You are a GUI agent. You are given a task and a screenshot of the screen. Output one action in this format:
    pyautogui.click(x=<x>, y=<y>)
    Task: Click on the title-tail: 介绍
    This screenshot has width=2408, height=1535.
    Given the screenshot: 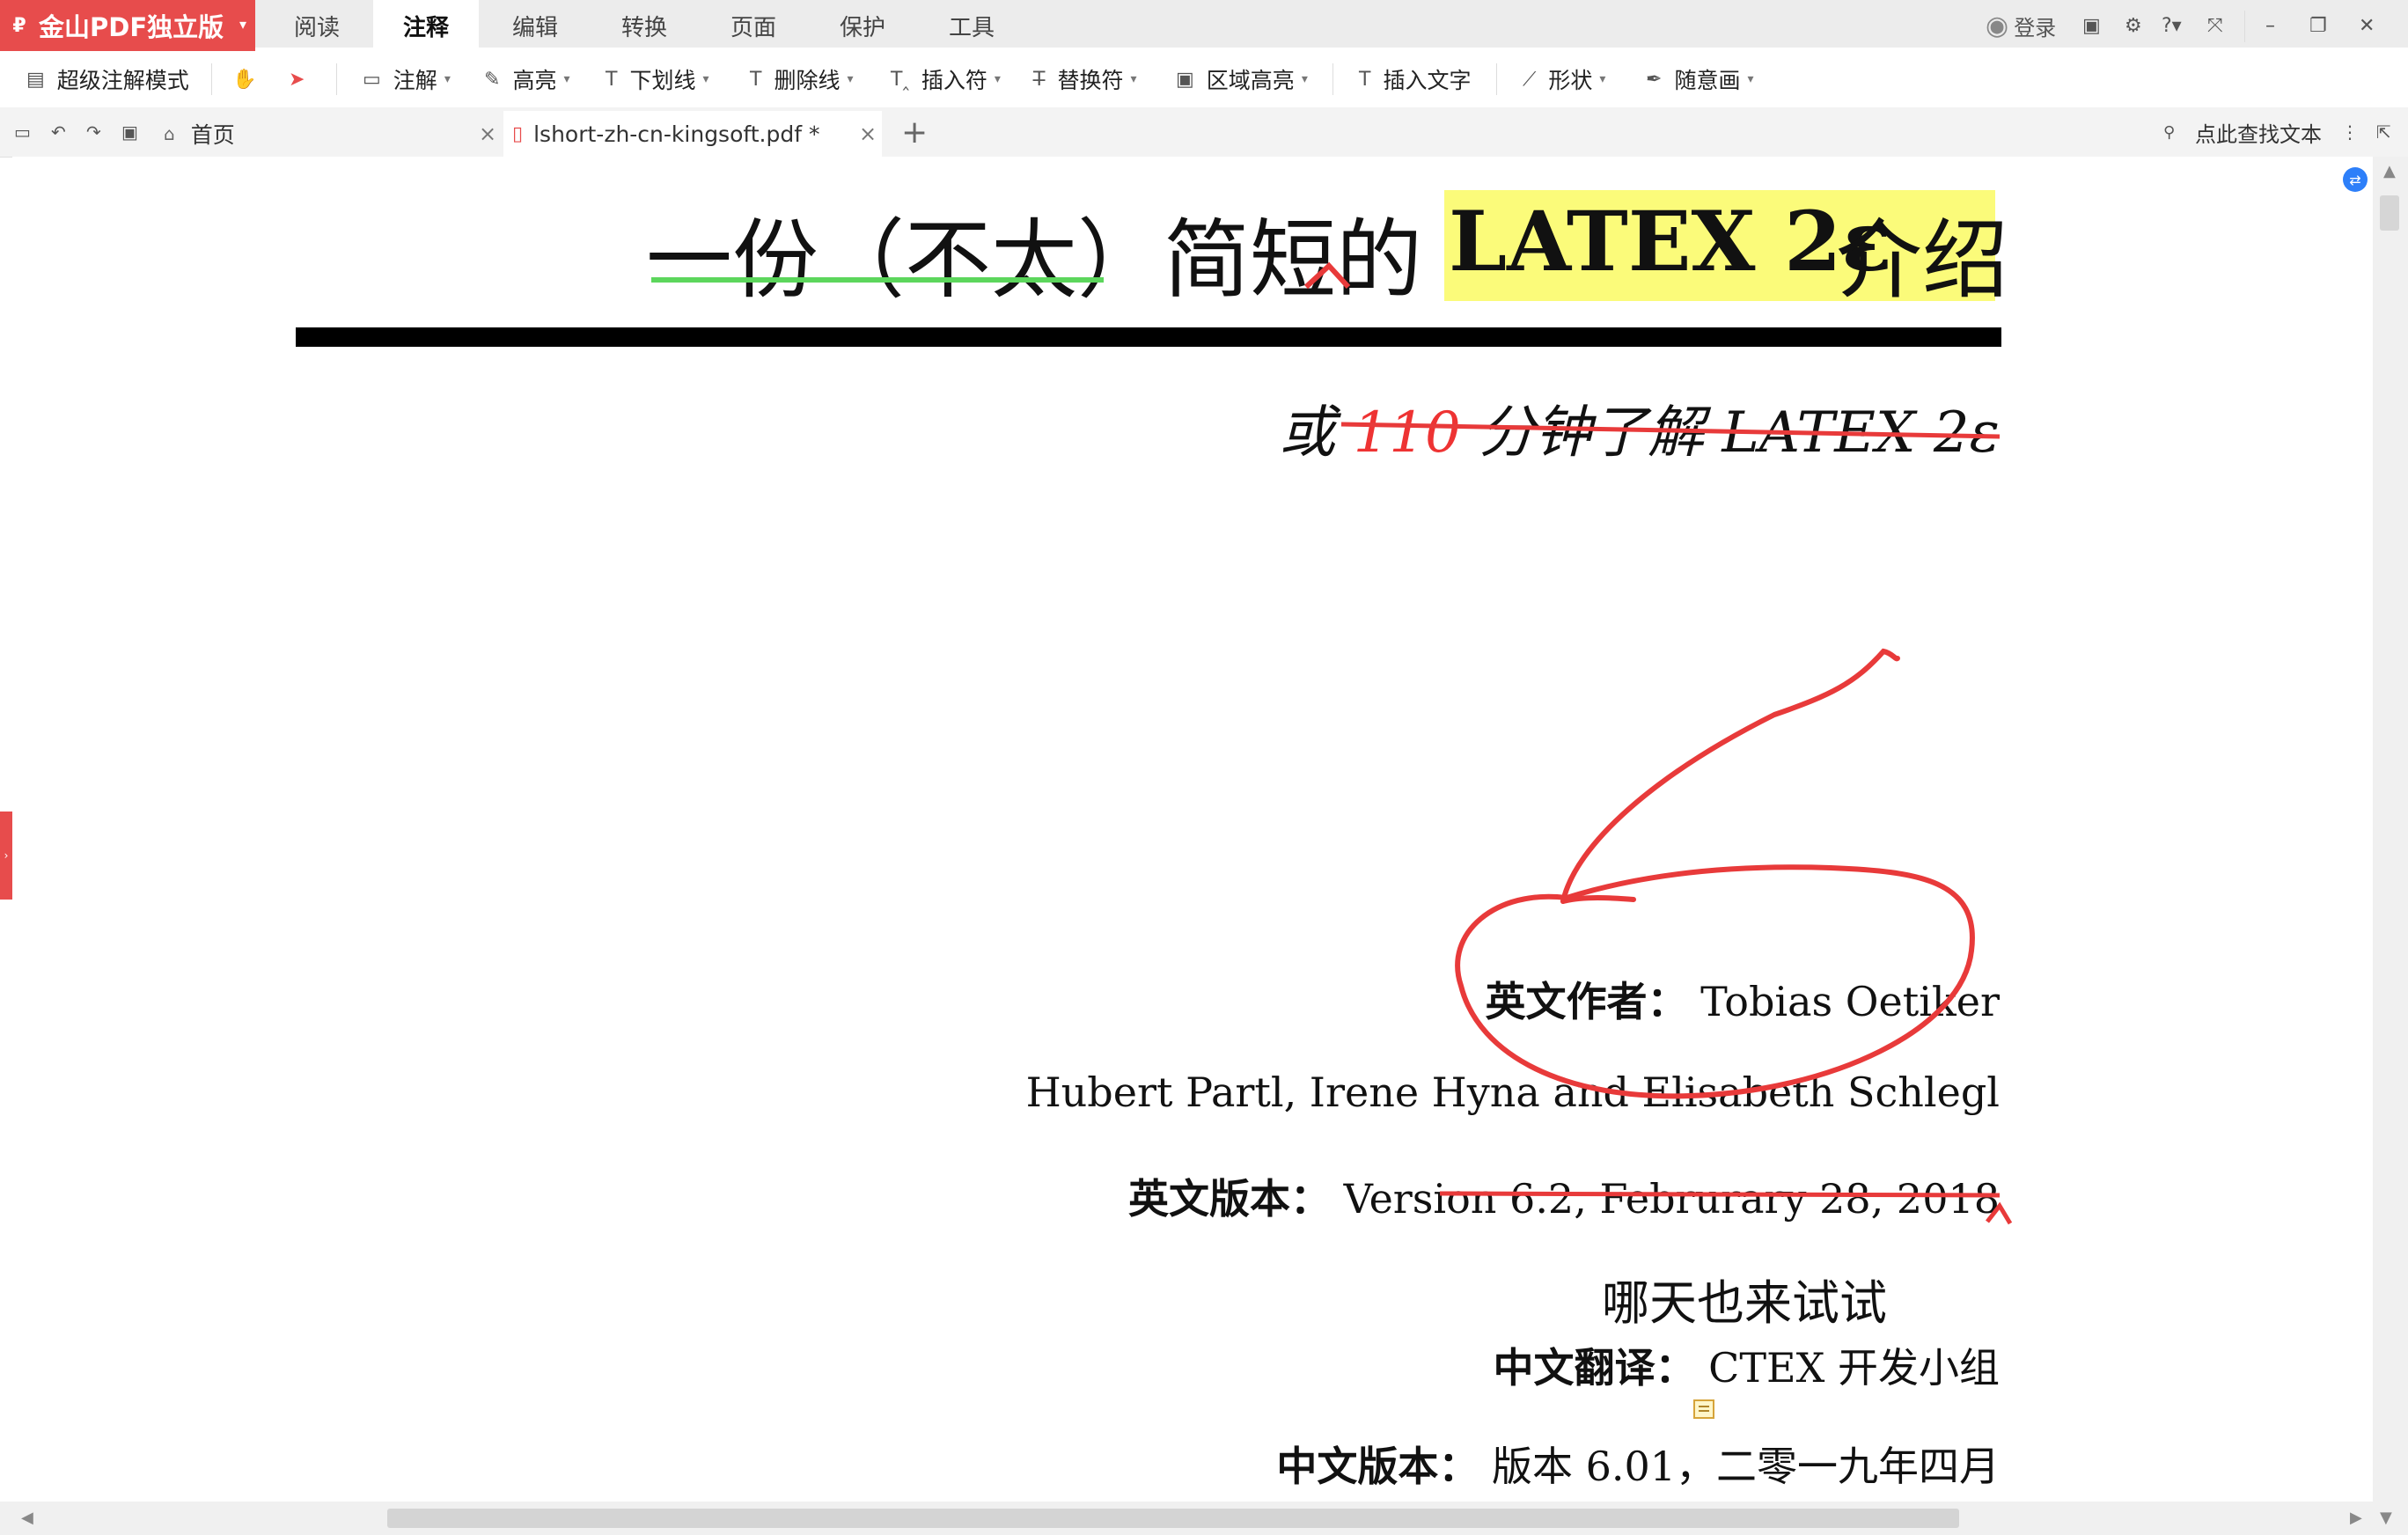 What is the action you would take?
    pyautogui.click(x=1922, y=260)
    